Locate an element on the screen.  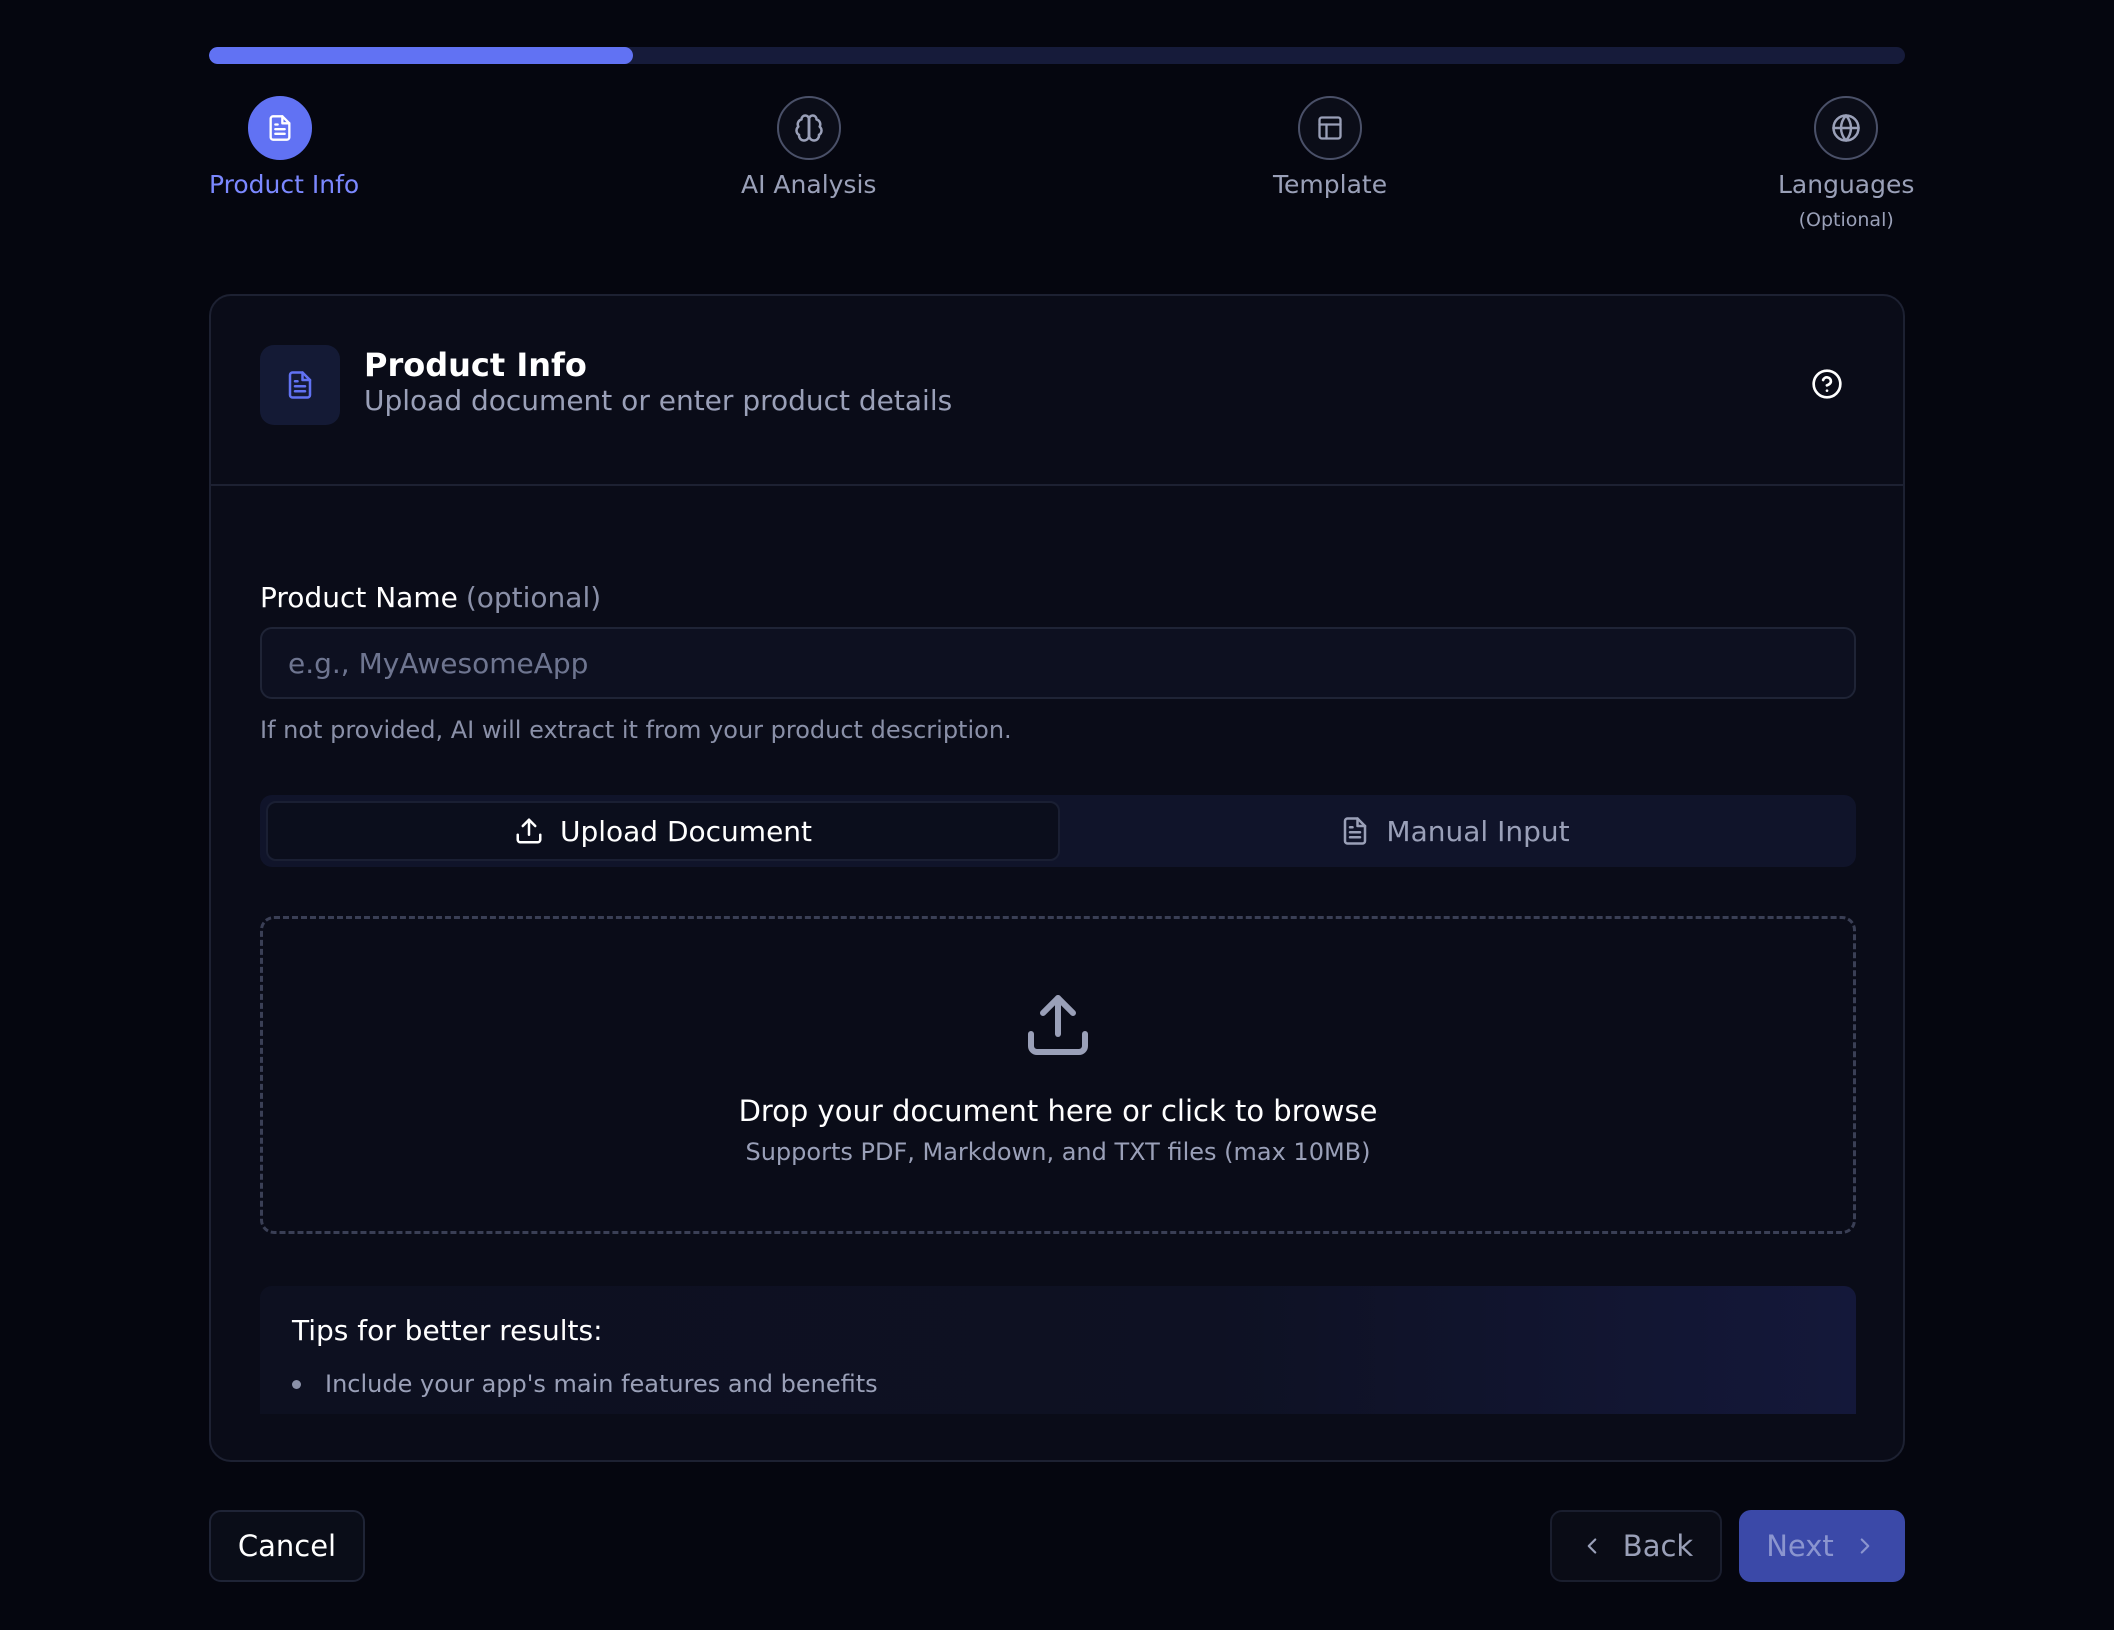
brain-icon is located at coordinates (808, 128).